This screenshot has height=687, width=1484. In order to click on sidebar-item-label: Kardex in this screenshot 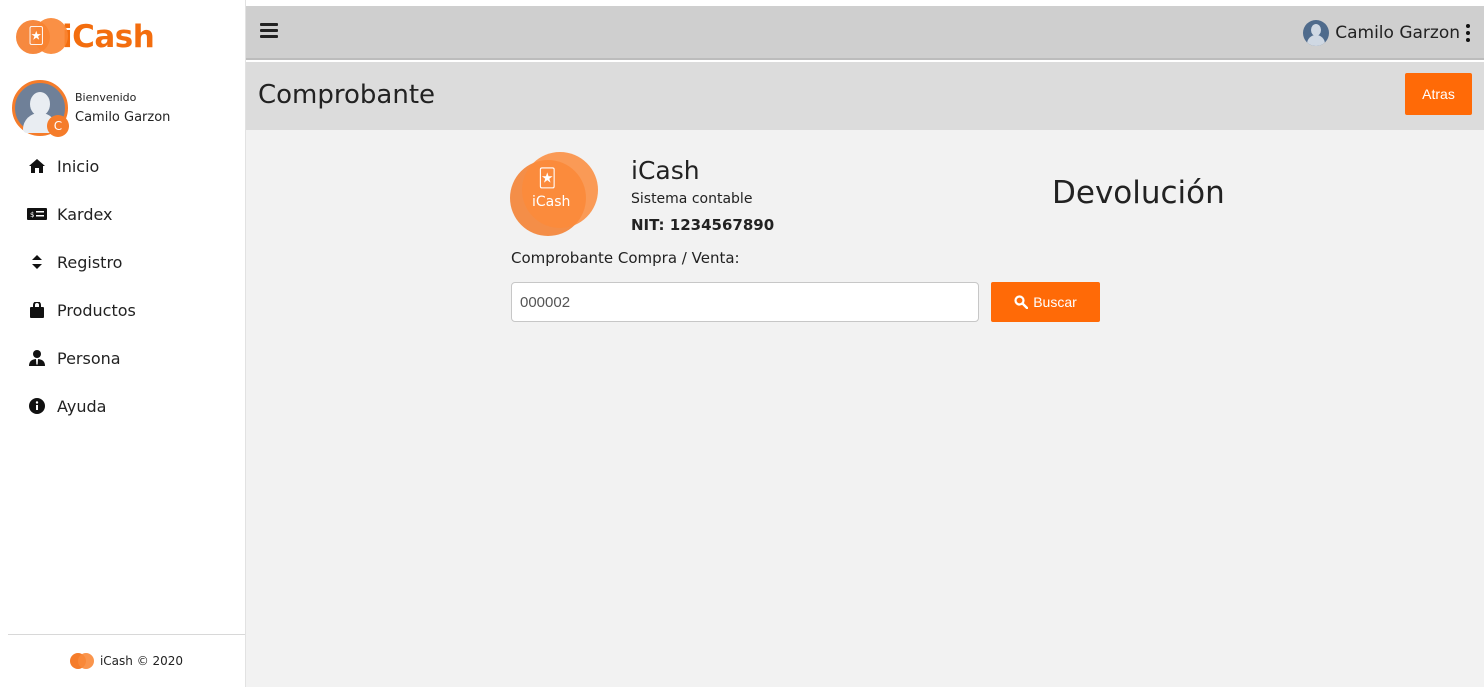, I will do `click(85, 214)`.